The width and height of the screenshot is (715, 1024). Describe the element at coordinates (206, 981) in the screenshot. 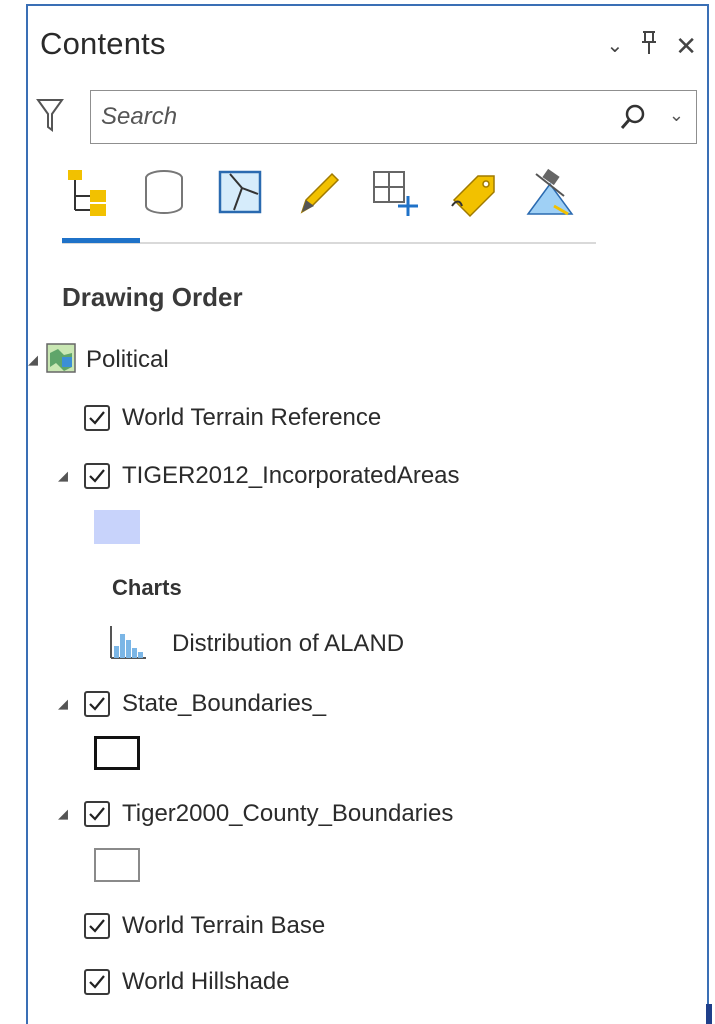

I see `layer-label: World Hillshade` at that location.